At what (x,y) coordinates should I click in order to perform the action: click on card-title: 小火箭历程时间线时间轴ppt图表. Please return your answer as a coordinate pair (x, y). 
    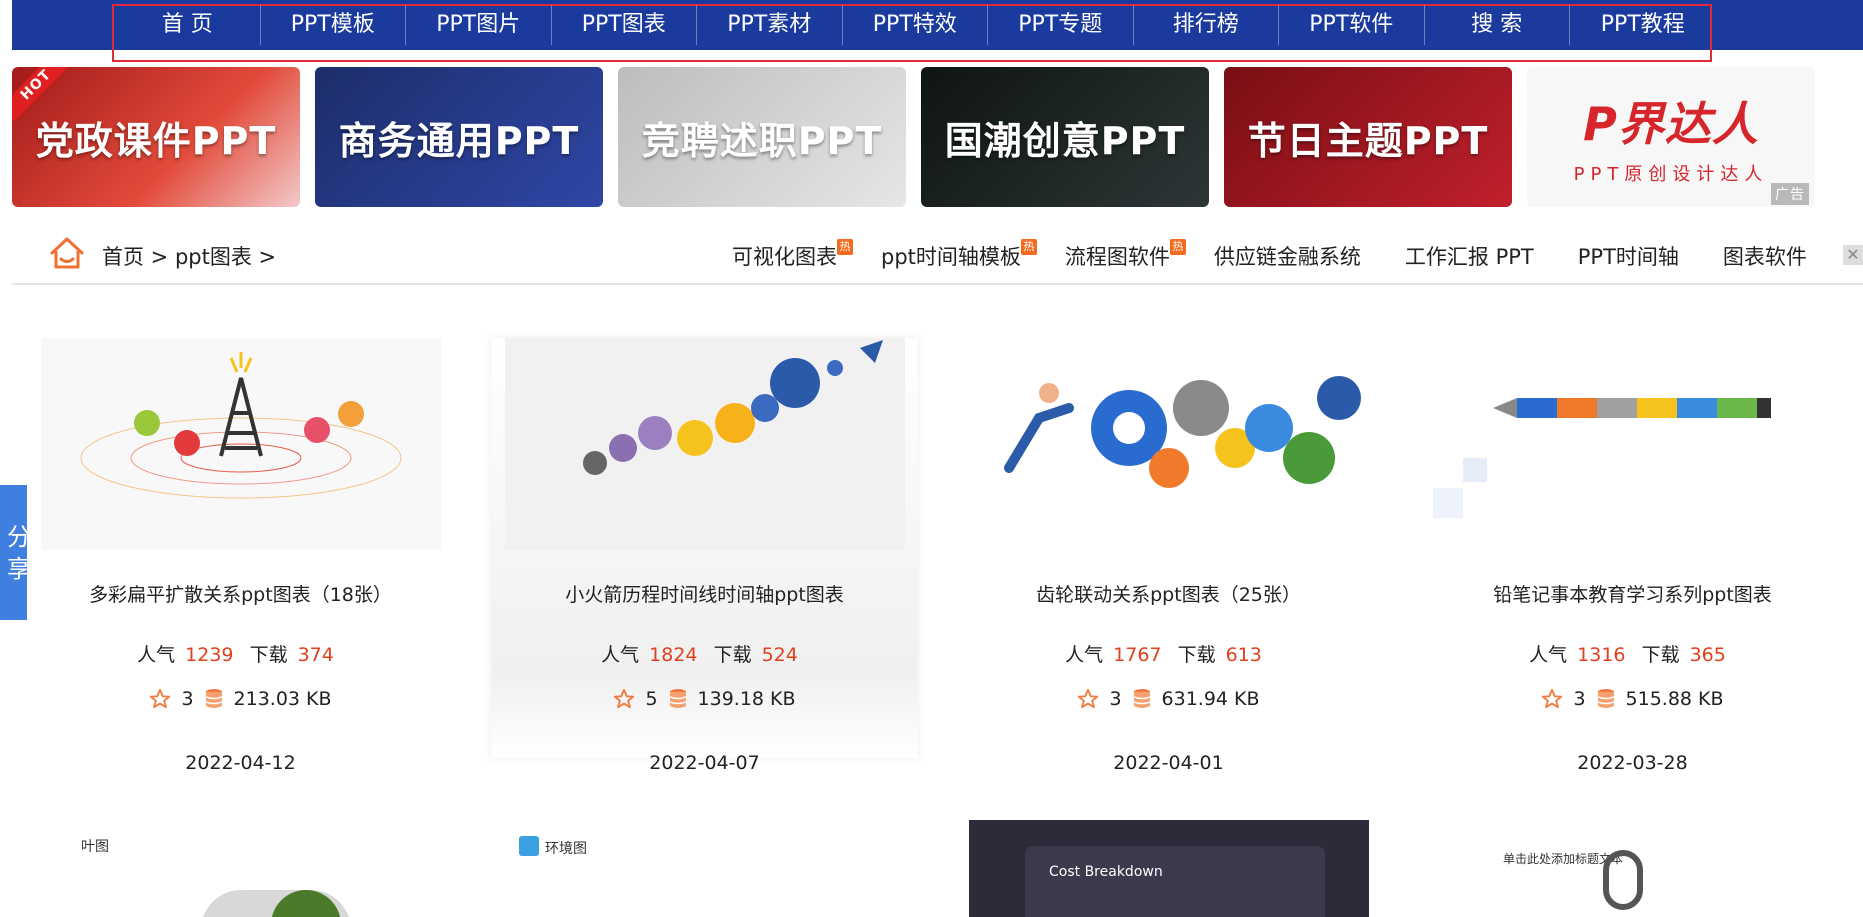
    Looking at the image, I should click on (704, 593).